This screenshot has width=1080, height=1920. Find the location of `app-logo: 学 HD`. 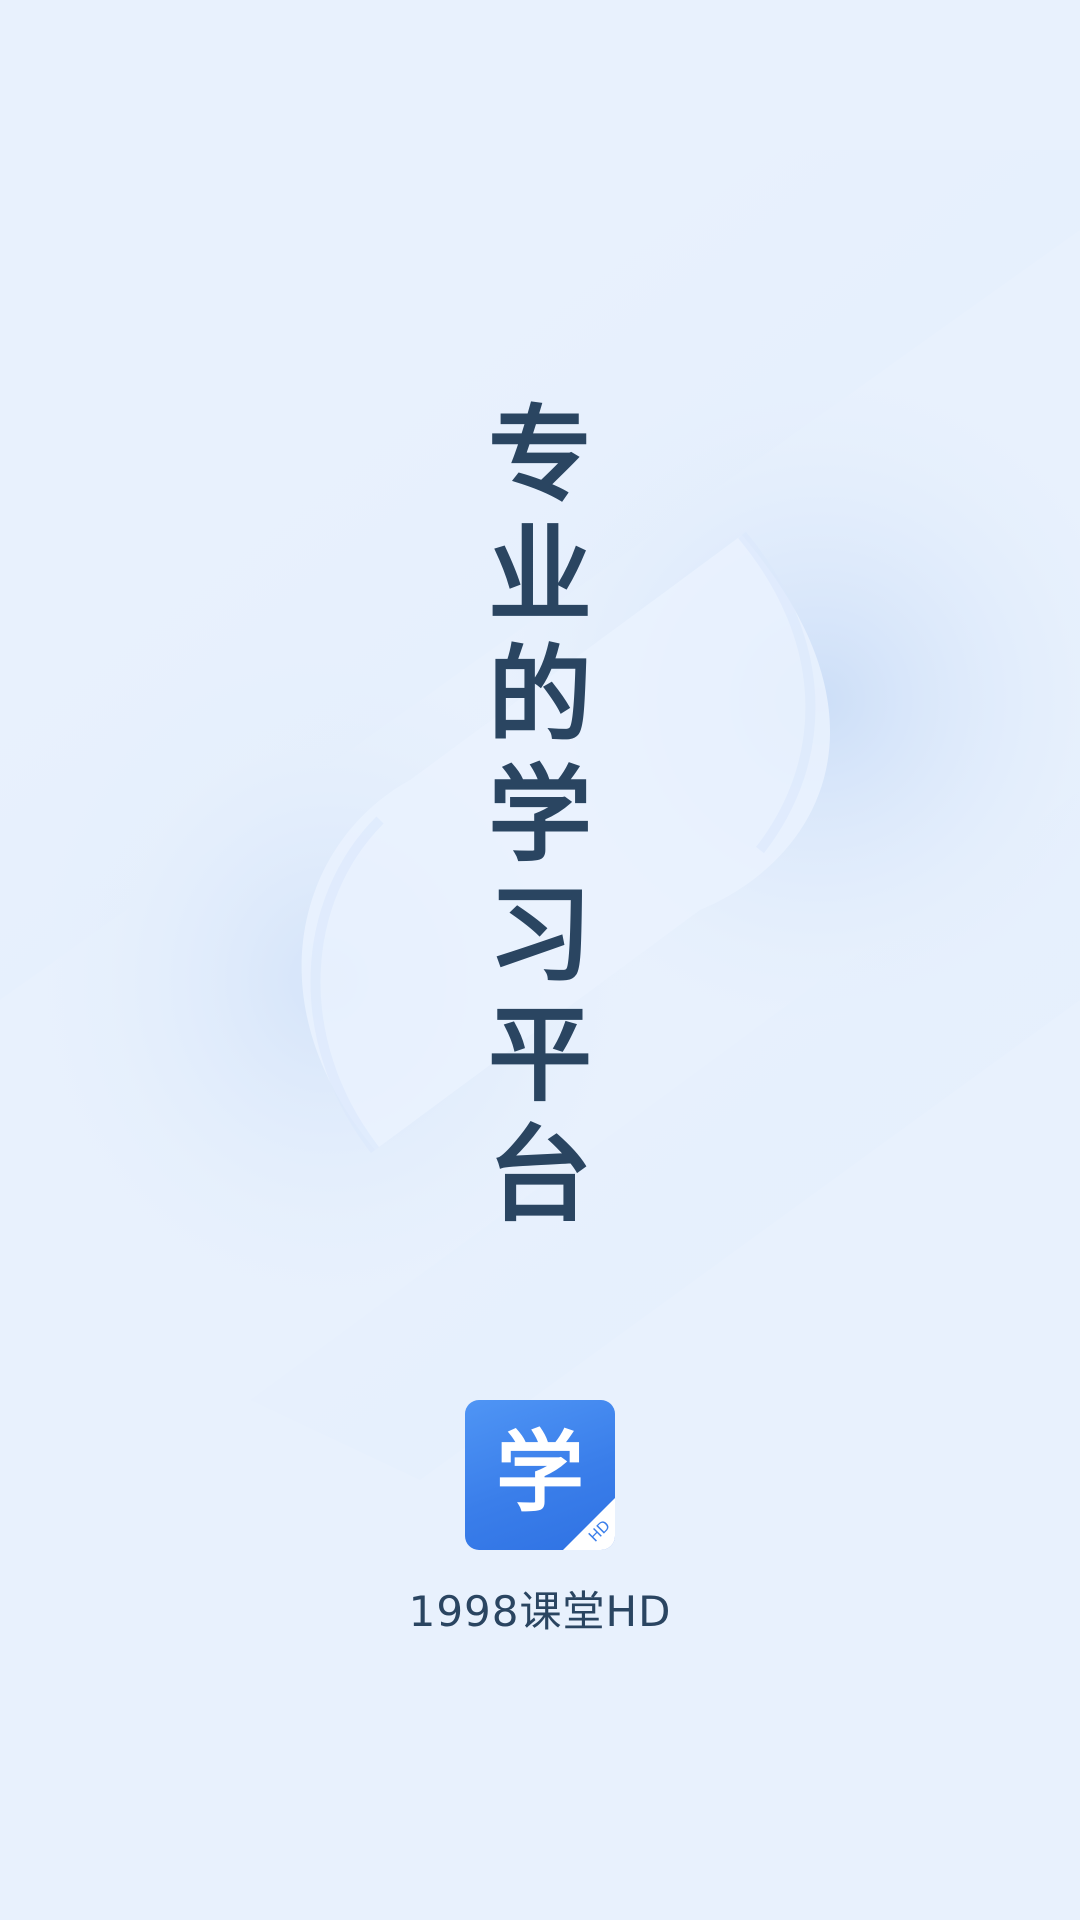

app-logo: 学 HD is located at coordinates (540, 1475).